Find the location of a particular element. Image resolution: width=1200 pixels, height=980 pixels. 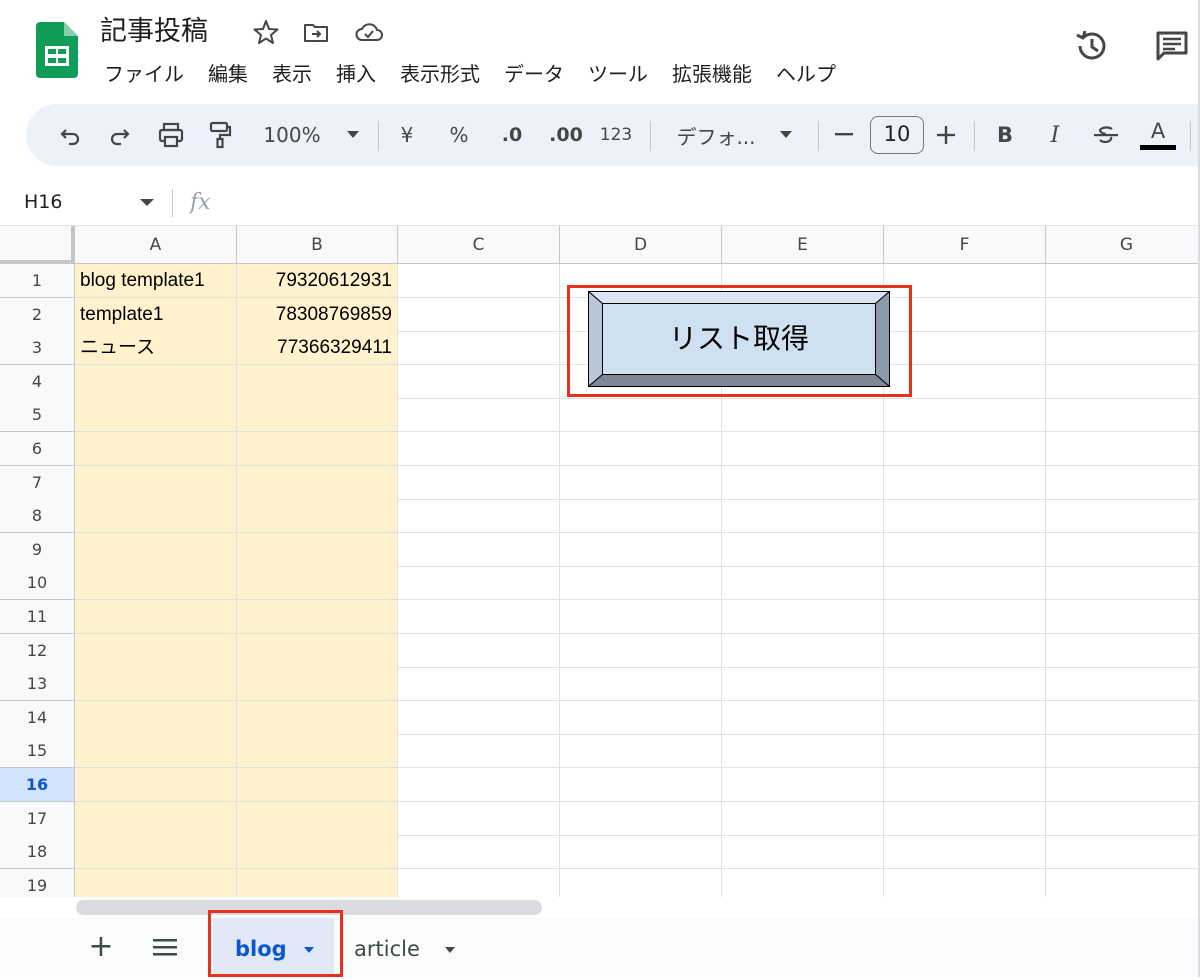

cell-d6 is located at coordinates (641, 449).